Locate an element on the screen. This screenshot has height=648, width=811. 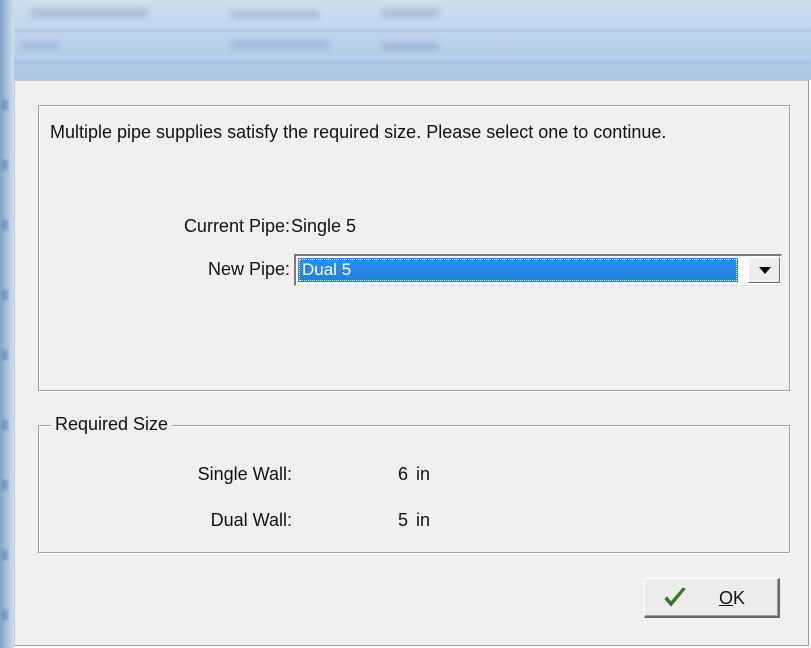
dropdown-button is located at coordinates (764, 270).